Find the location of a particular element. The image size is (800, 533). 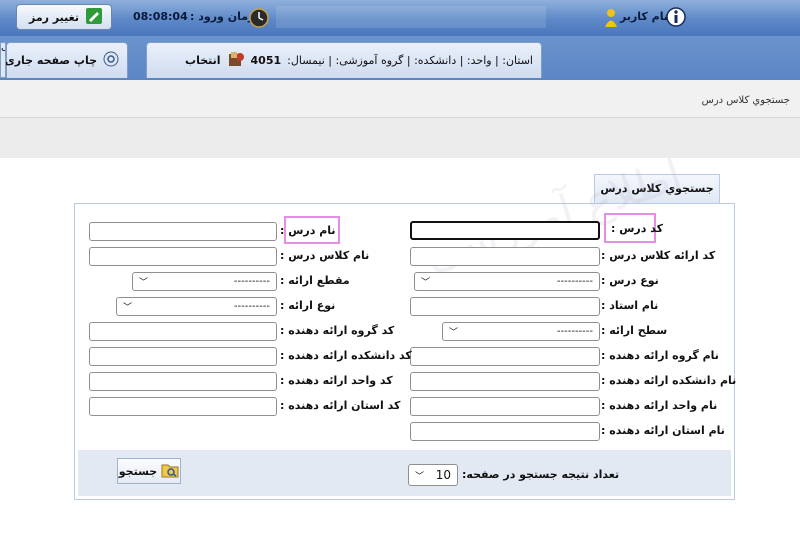

group-code-input is located at coordinates (183, 331).